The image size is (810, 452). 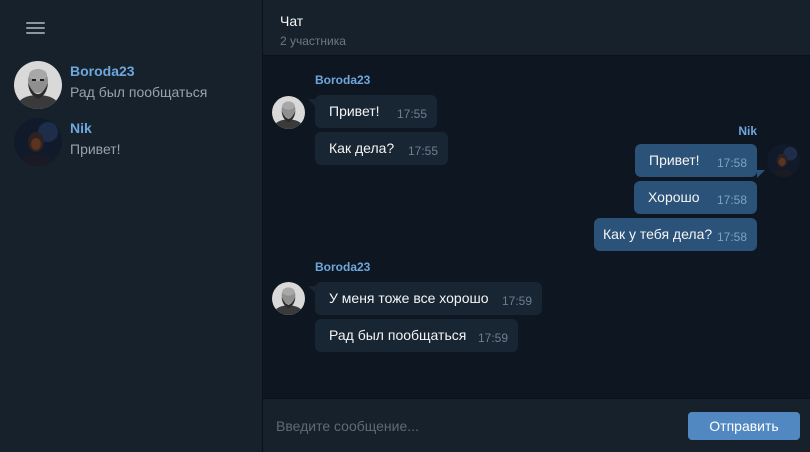 I want to click on chat-name: Boroda23, so click(x=102, y=71).